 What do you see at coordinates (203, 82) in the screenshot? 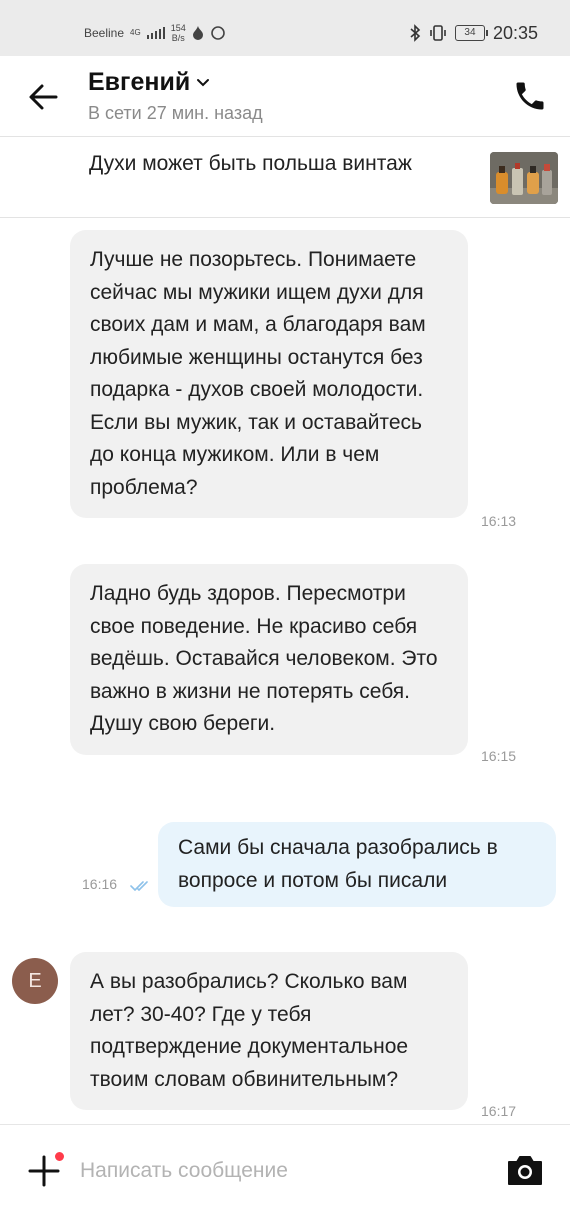
I see `chevron-down-icon` at bounding box center [203, 82].